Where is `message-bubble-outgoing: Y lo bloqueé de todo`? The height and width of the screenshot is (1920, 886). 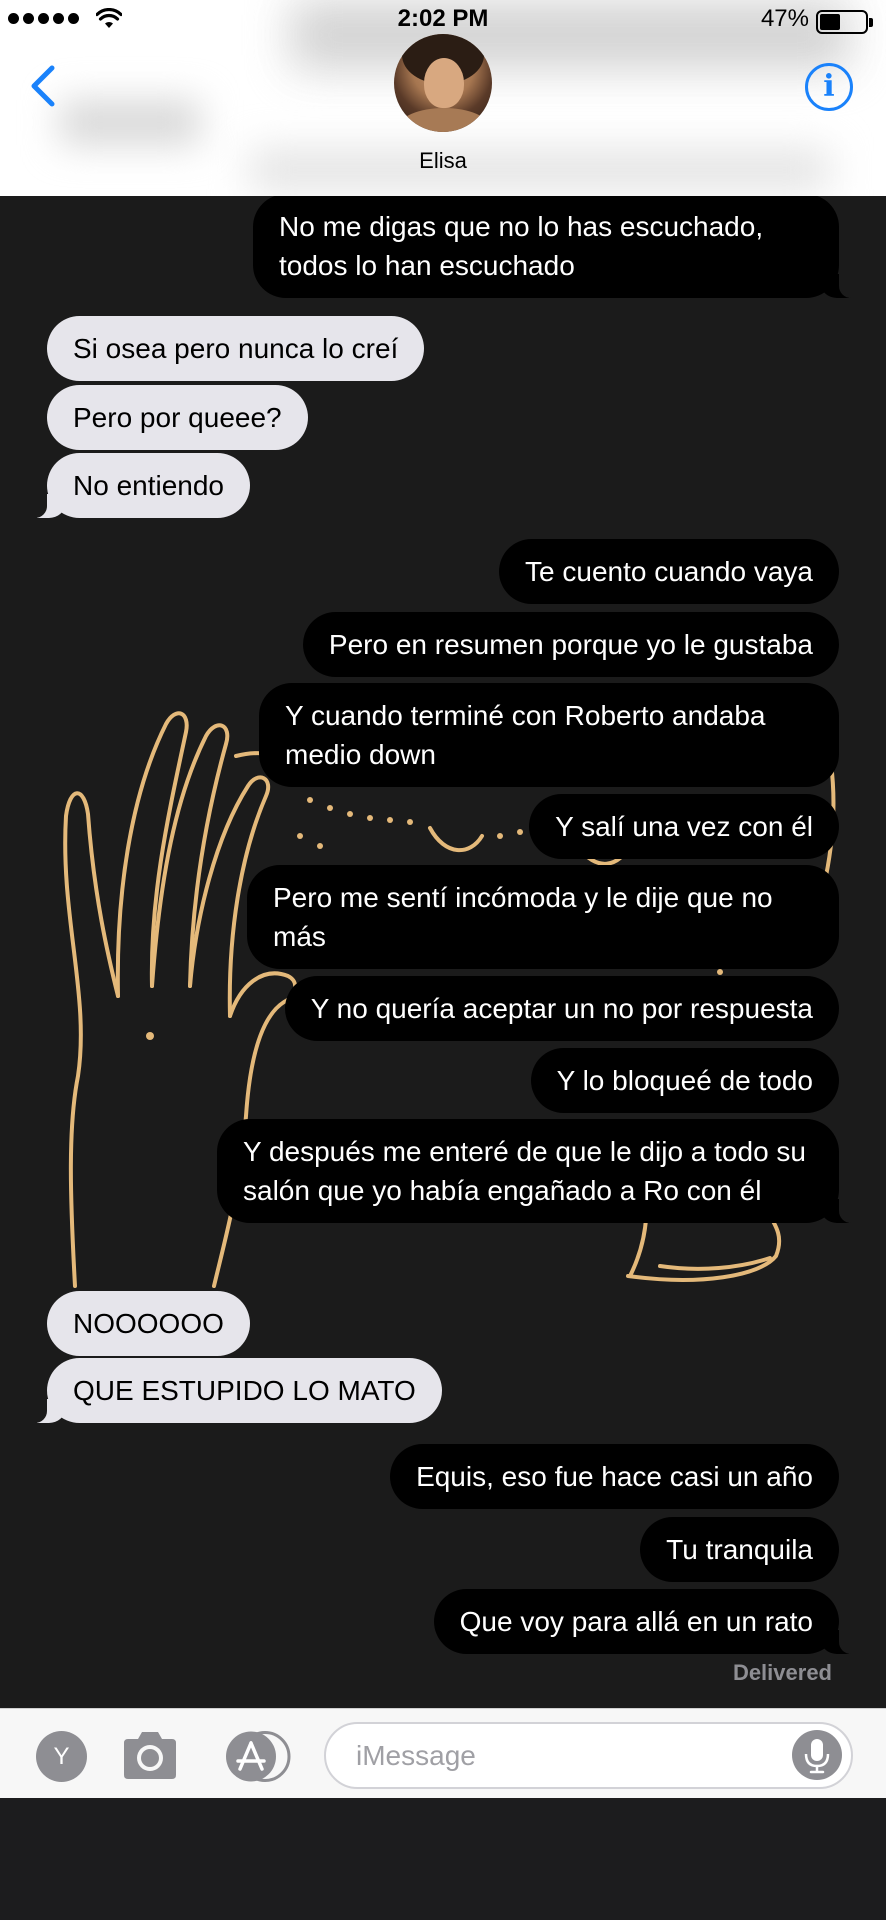
message-bubble-outgoing: Y lo bloqueé de todo is located at coordinates (684, 1080).